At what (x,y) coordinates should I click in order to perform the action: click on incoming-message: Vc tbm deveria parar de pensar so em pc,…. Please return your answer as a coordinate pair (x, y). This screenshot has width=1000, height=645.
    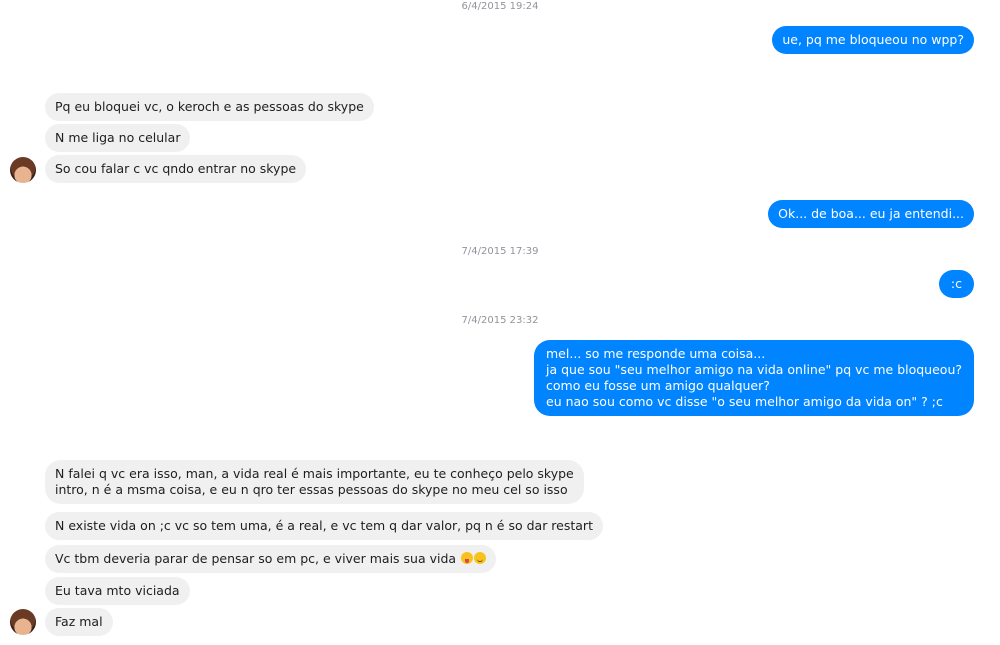
    Looking at the image, I should click on (271, 559).